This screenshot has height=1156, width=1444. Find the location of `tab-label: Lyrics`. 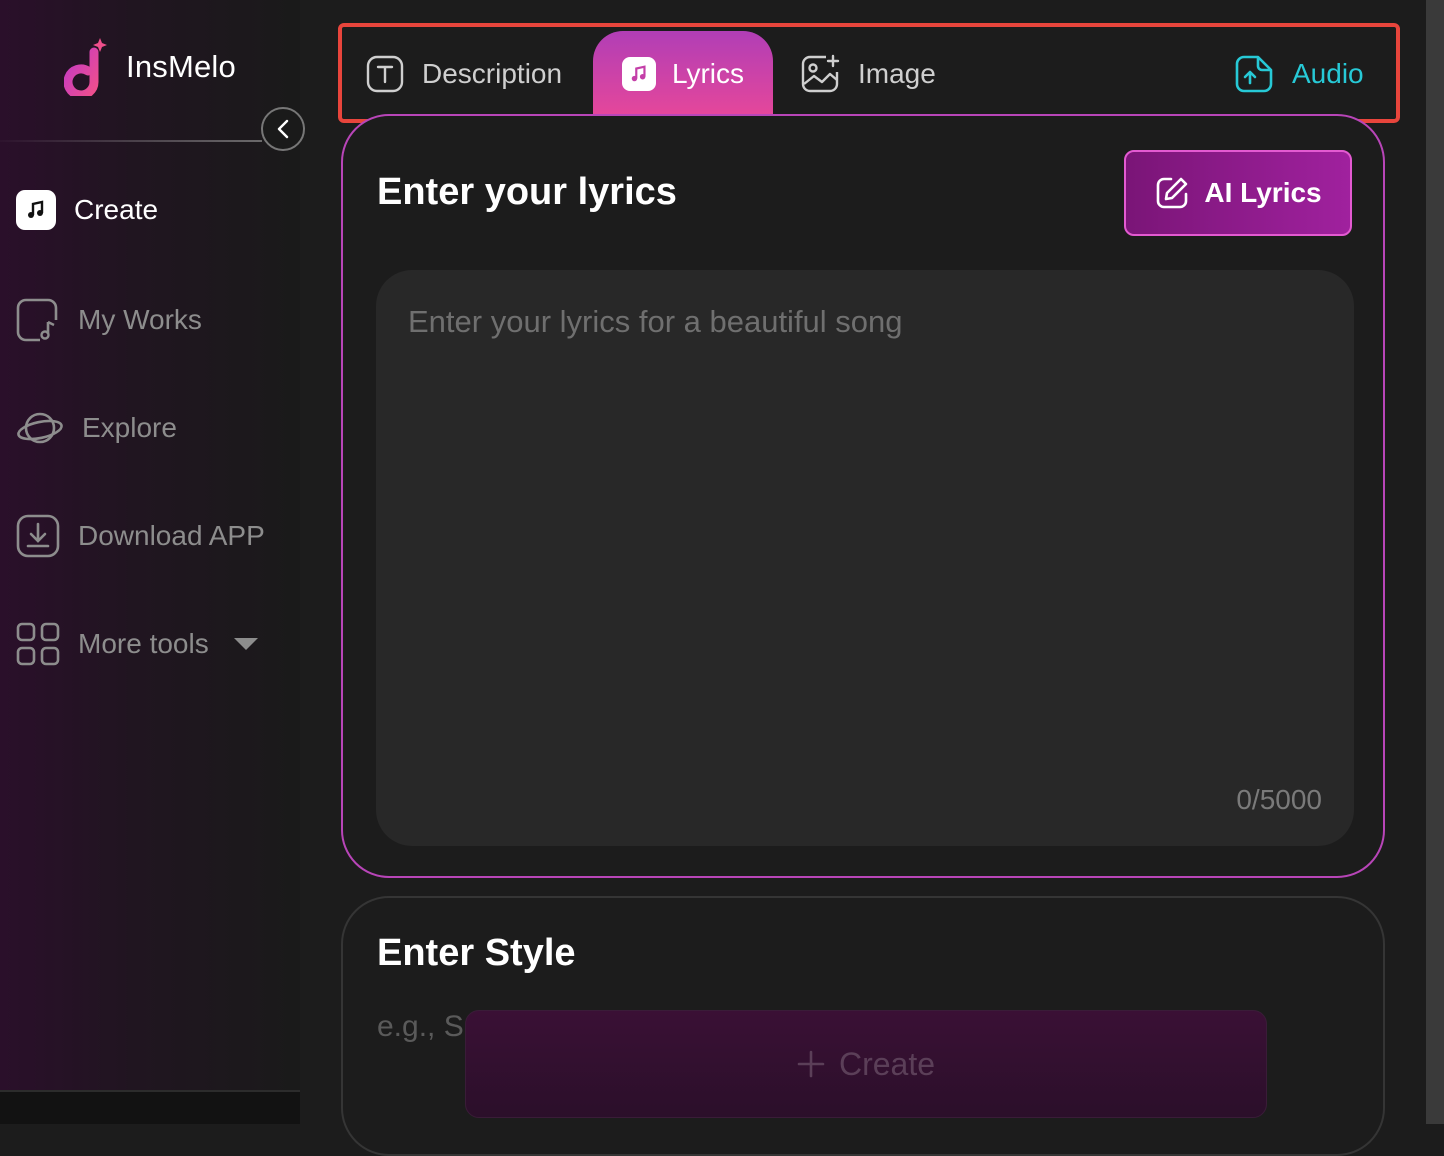

tab-label: Lyrics is located at coordinates (708, 73).